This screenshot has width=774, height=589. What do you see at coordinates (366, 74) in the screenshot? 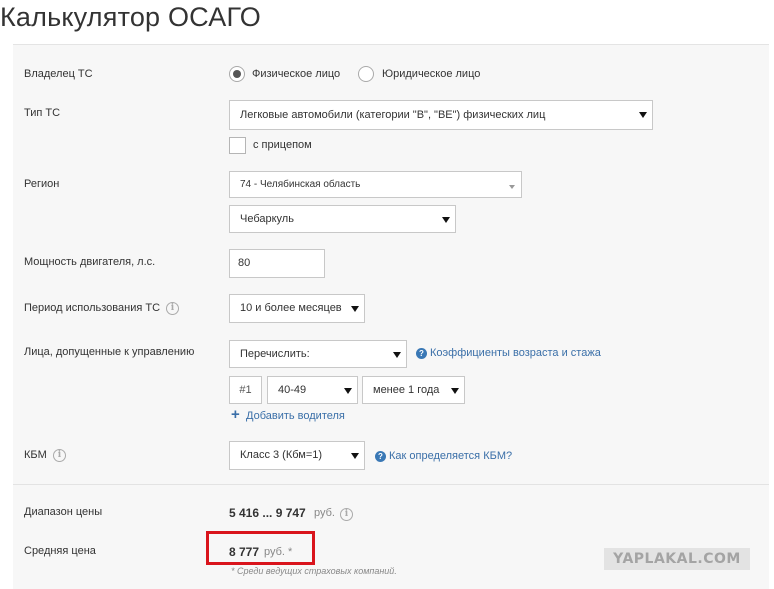
I see `owner-legal-radio` at bounding box center [366, 74].